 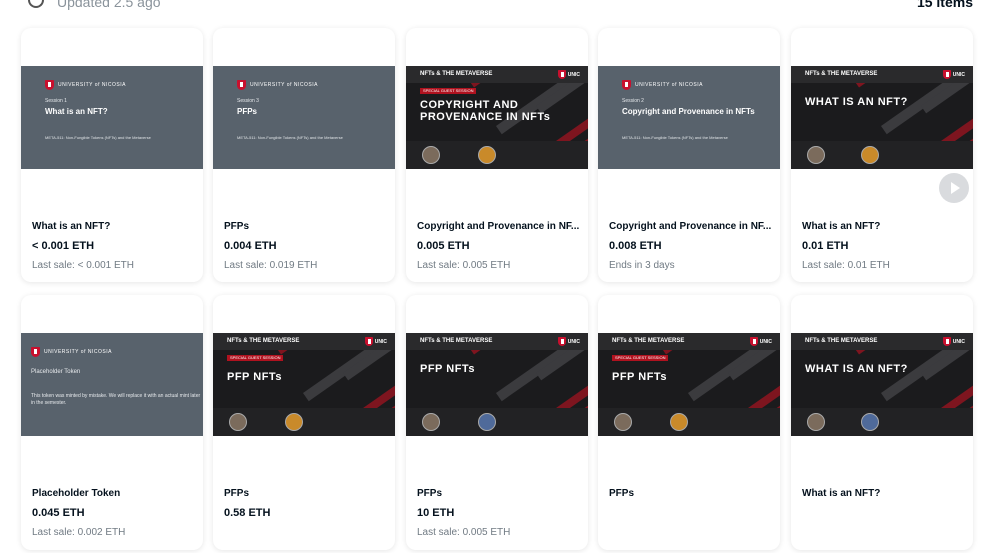 I want to click on nft-last-sale: Ends in 3 days, so click(x=642, y=265).